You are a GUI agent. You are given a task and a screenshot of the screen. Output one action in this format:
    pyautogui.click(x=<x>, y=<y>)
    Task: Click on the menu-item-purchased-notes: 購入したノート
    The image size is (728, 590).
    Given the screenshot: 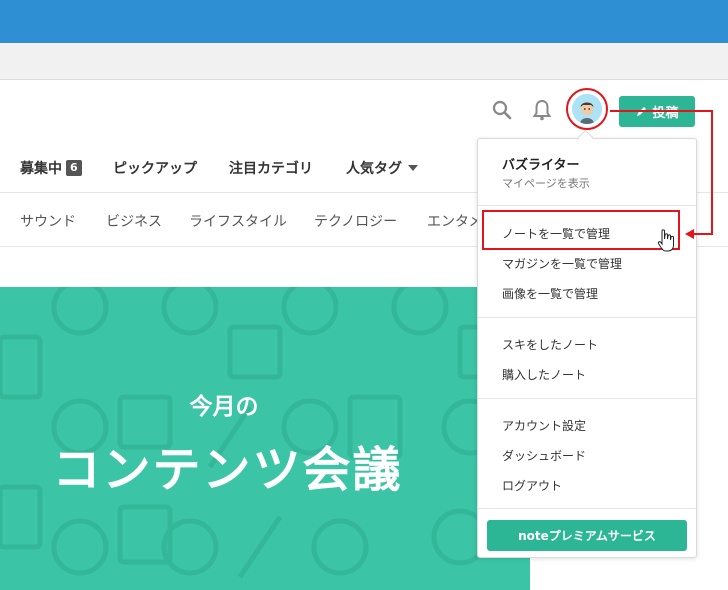 What is the action you would take?
    pyautogui.click(x=544, y=374)
    